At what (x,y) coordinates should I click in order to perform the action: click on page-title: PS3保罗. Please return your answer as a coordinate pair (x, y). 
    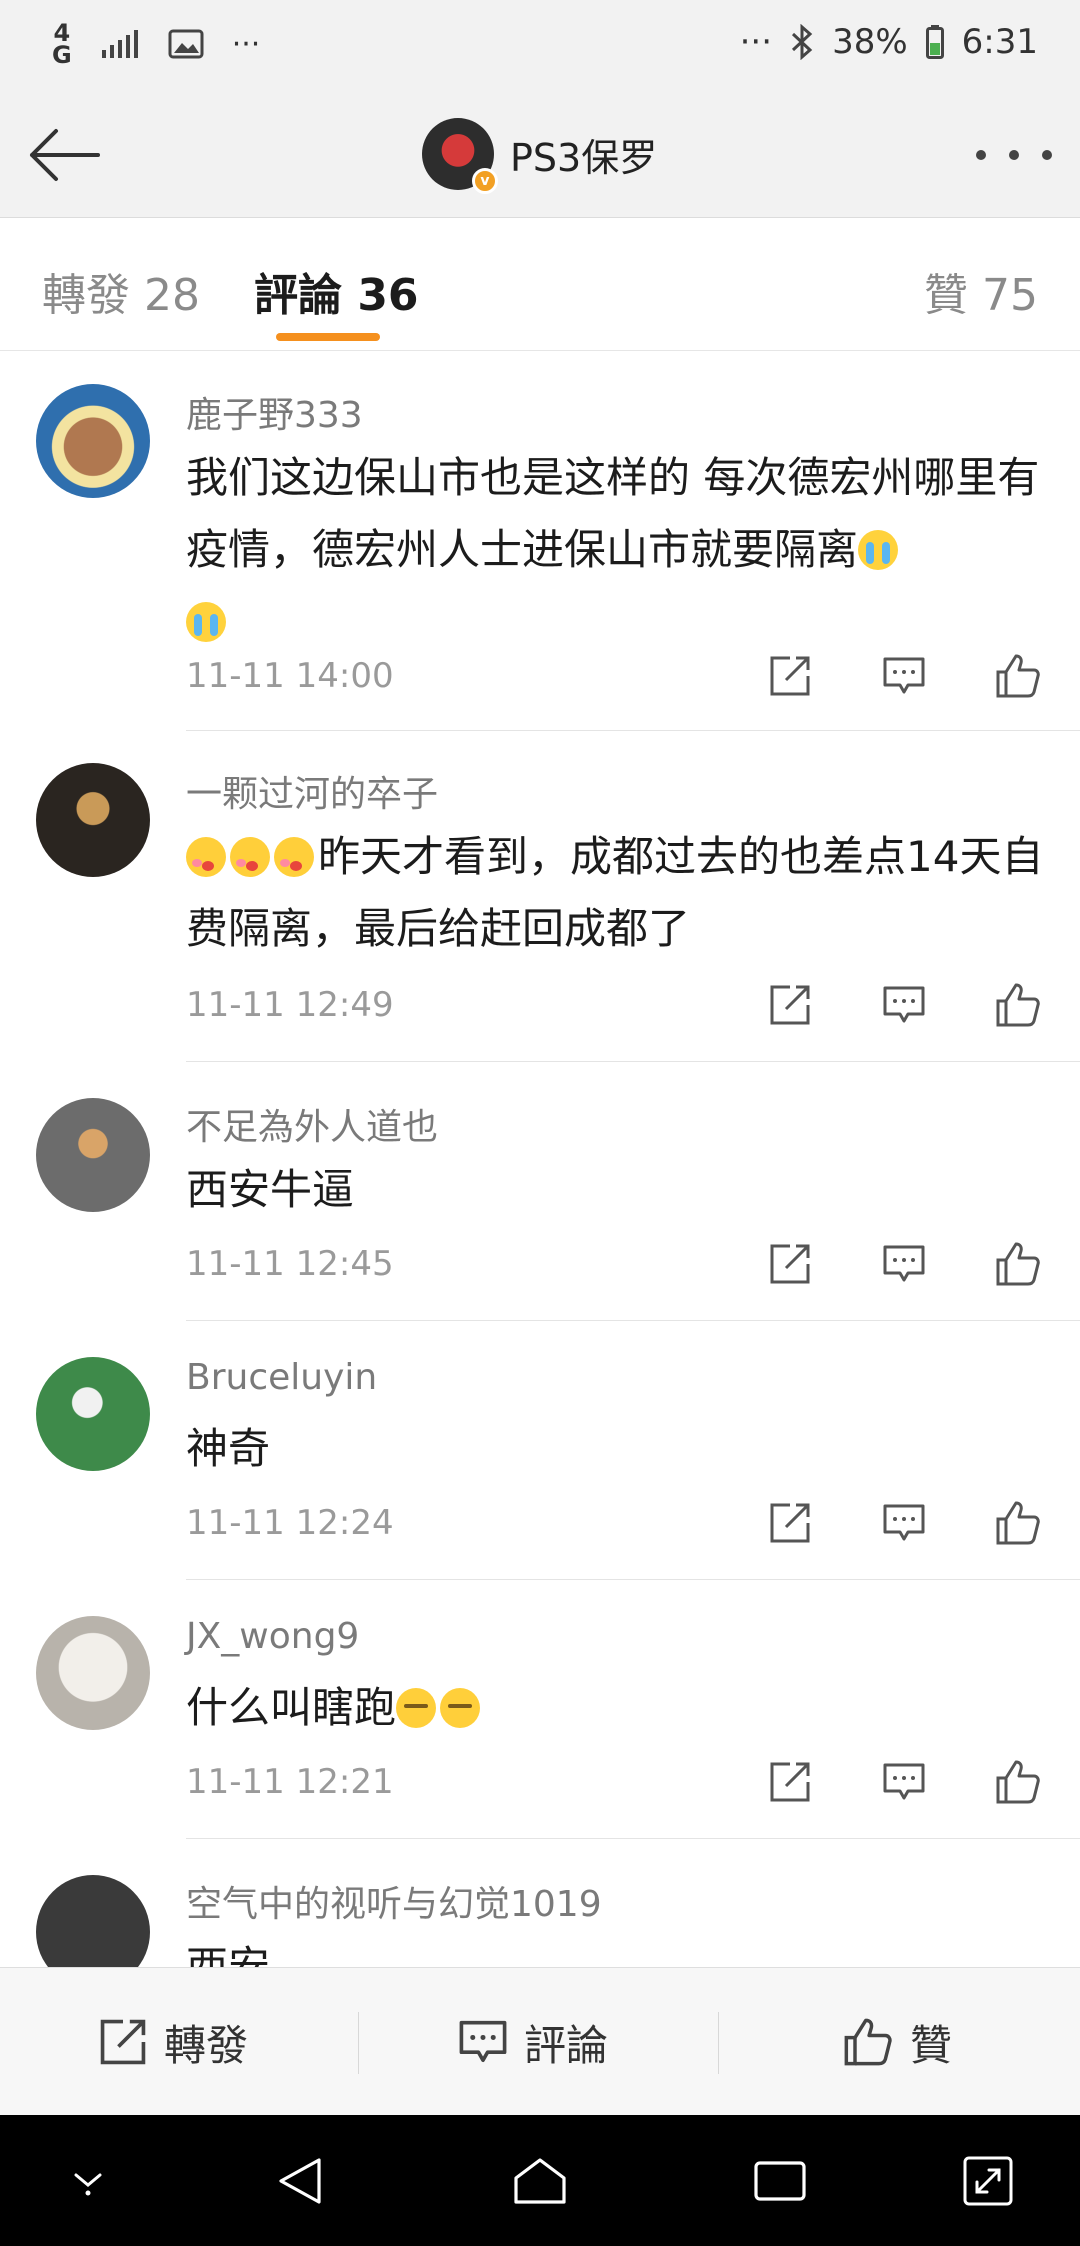
    Looking at the image, I should click on (584, 157).